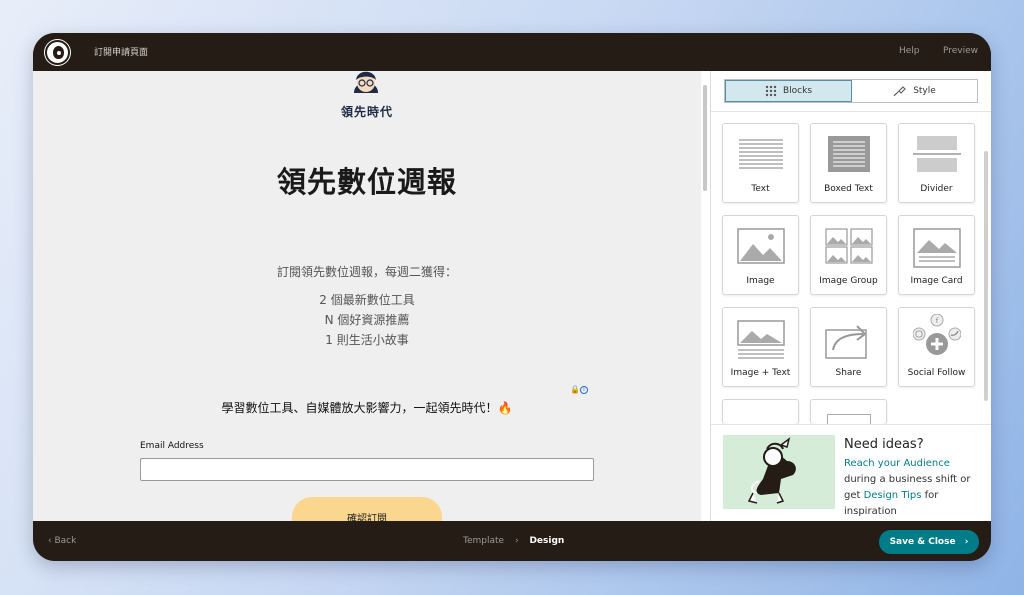 The height and width of the screenshot is (595, 1024). I want to click on block-label: Image Card, so click(936, 281).